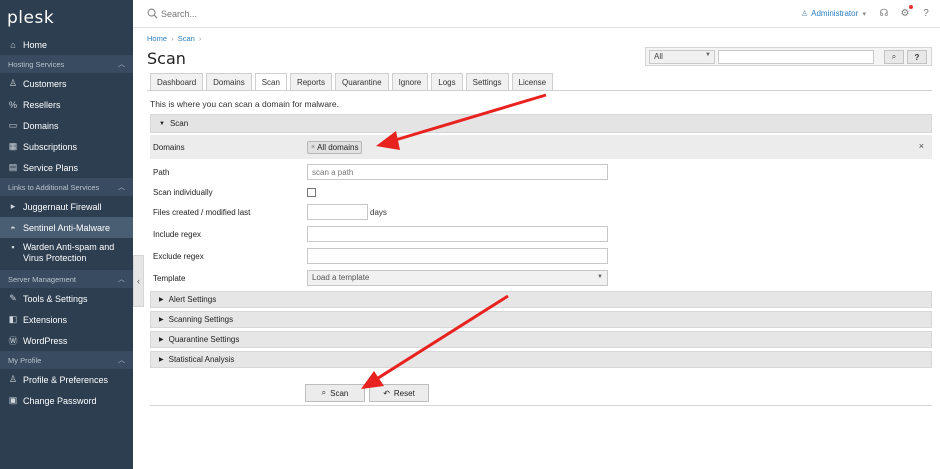 The width and height of the screenshot is (940, 469). I want to click on search-icon: ⌕, so click(894, 56).